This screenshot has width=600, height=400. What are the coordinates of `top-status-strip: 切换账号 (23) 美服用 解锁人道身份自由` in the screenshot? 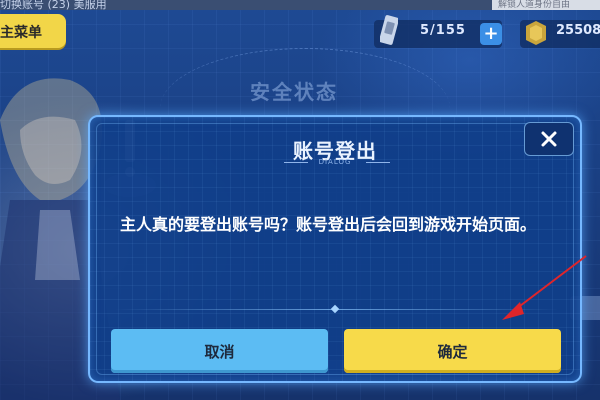 It's located at (300, 5).